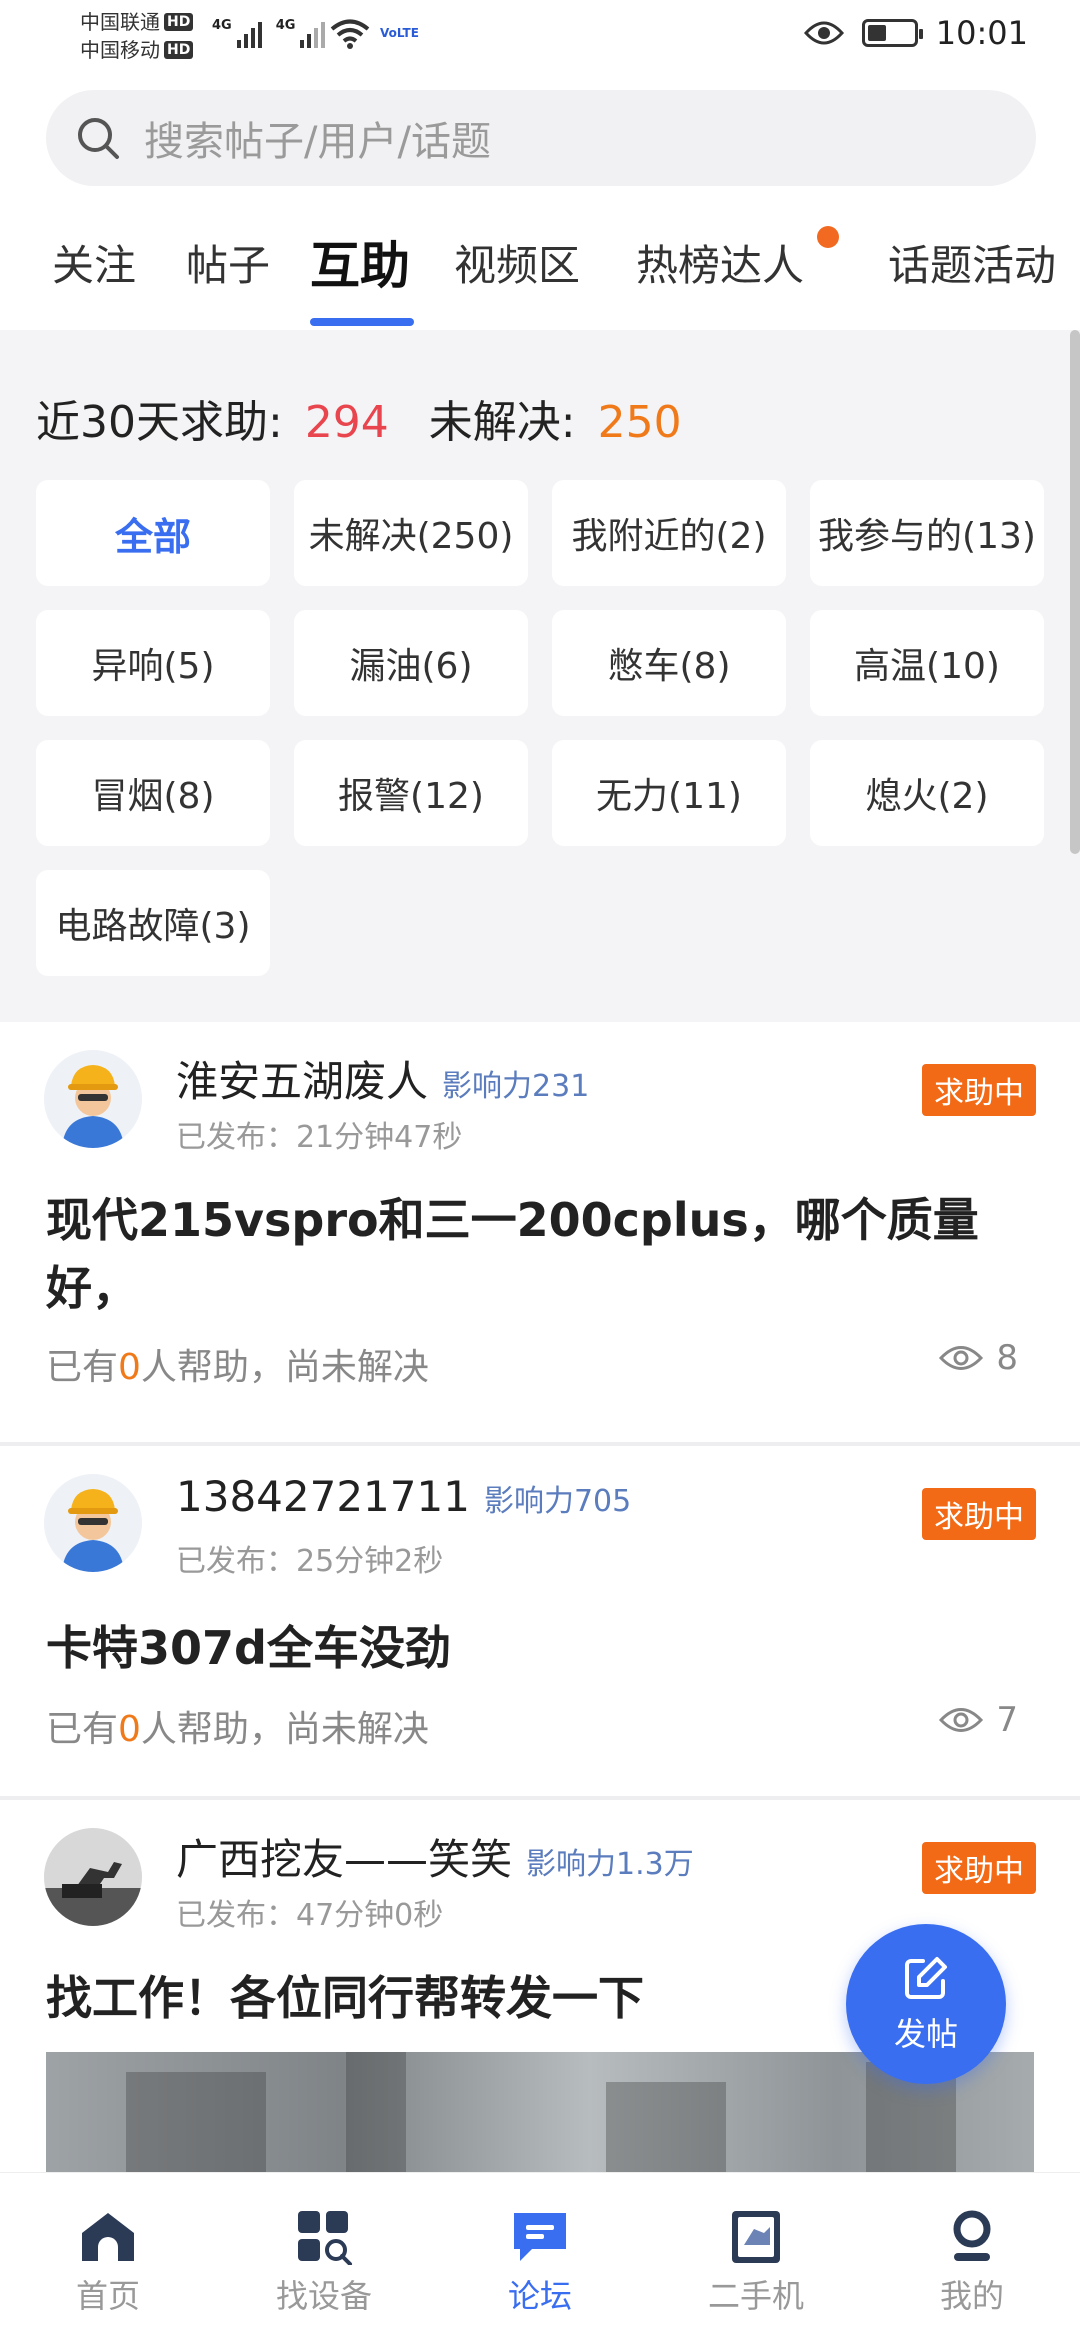  I want to click on wifi-icon, so click(350, 34).